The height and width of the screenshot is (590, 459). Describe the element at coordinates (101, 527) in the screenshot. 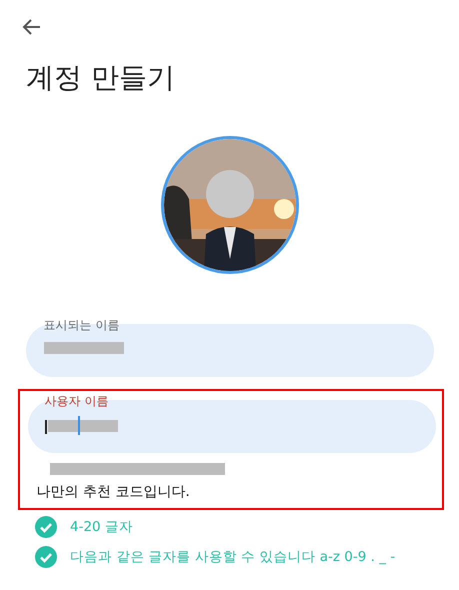

I see `requirement-text: 4-20 글자` at that location.